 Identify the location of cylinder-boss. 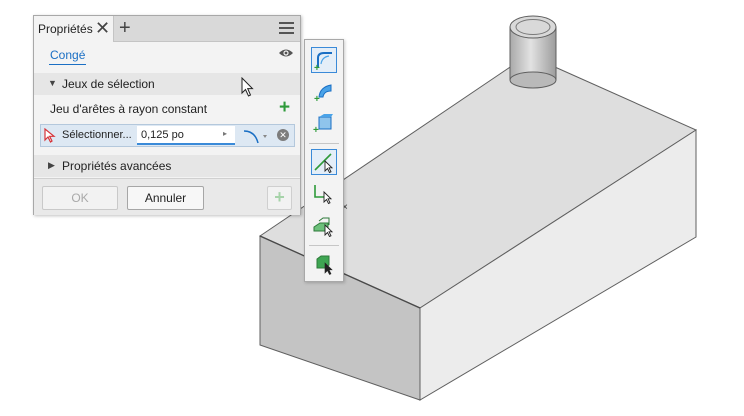
(533, 52).